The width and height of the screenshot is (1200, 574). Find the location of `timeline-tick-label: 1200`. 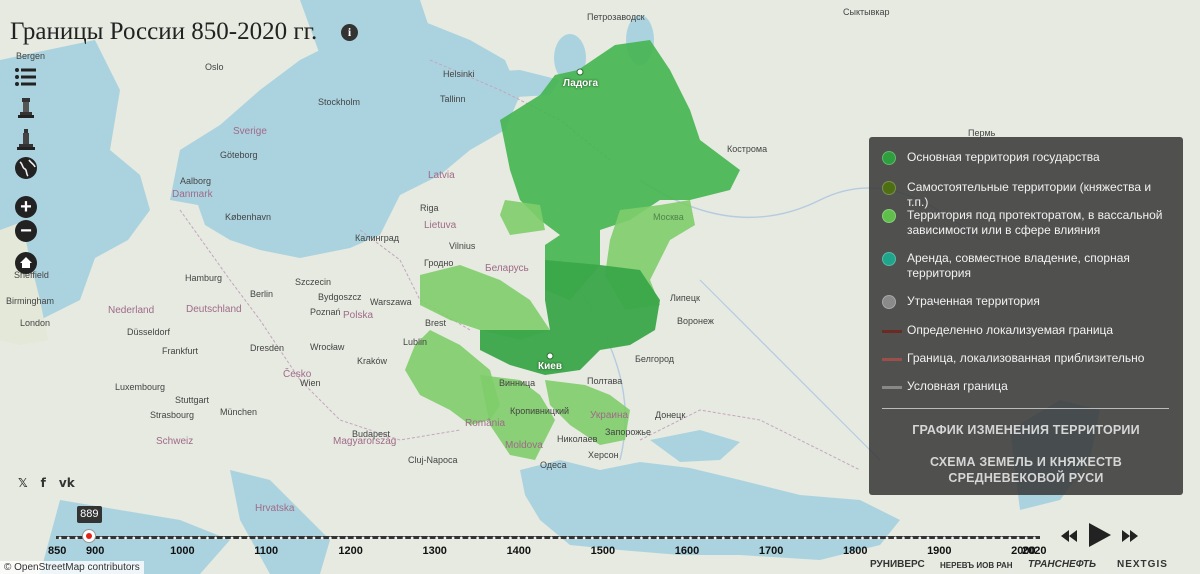

timeline-tick-label: 1200 is located at coordinates (350, 551).